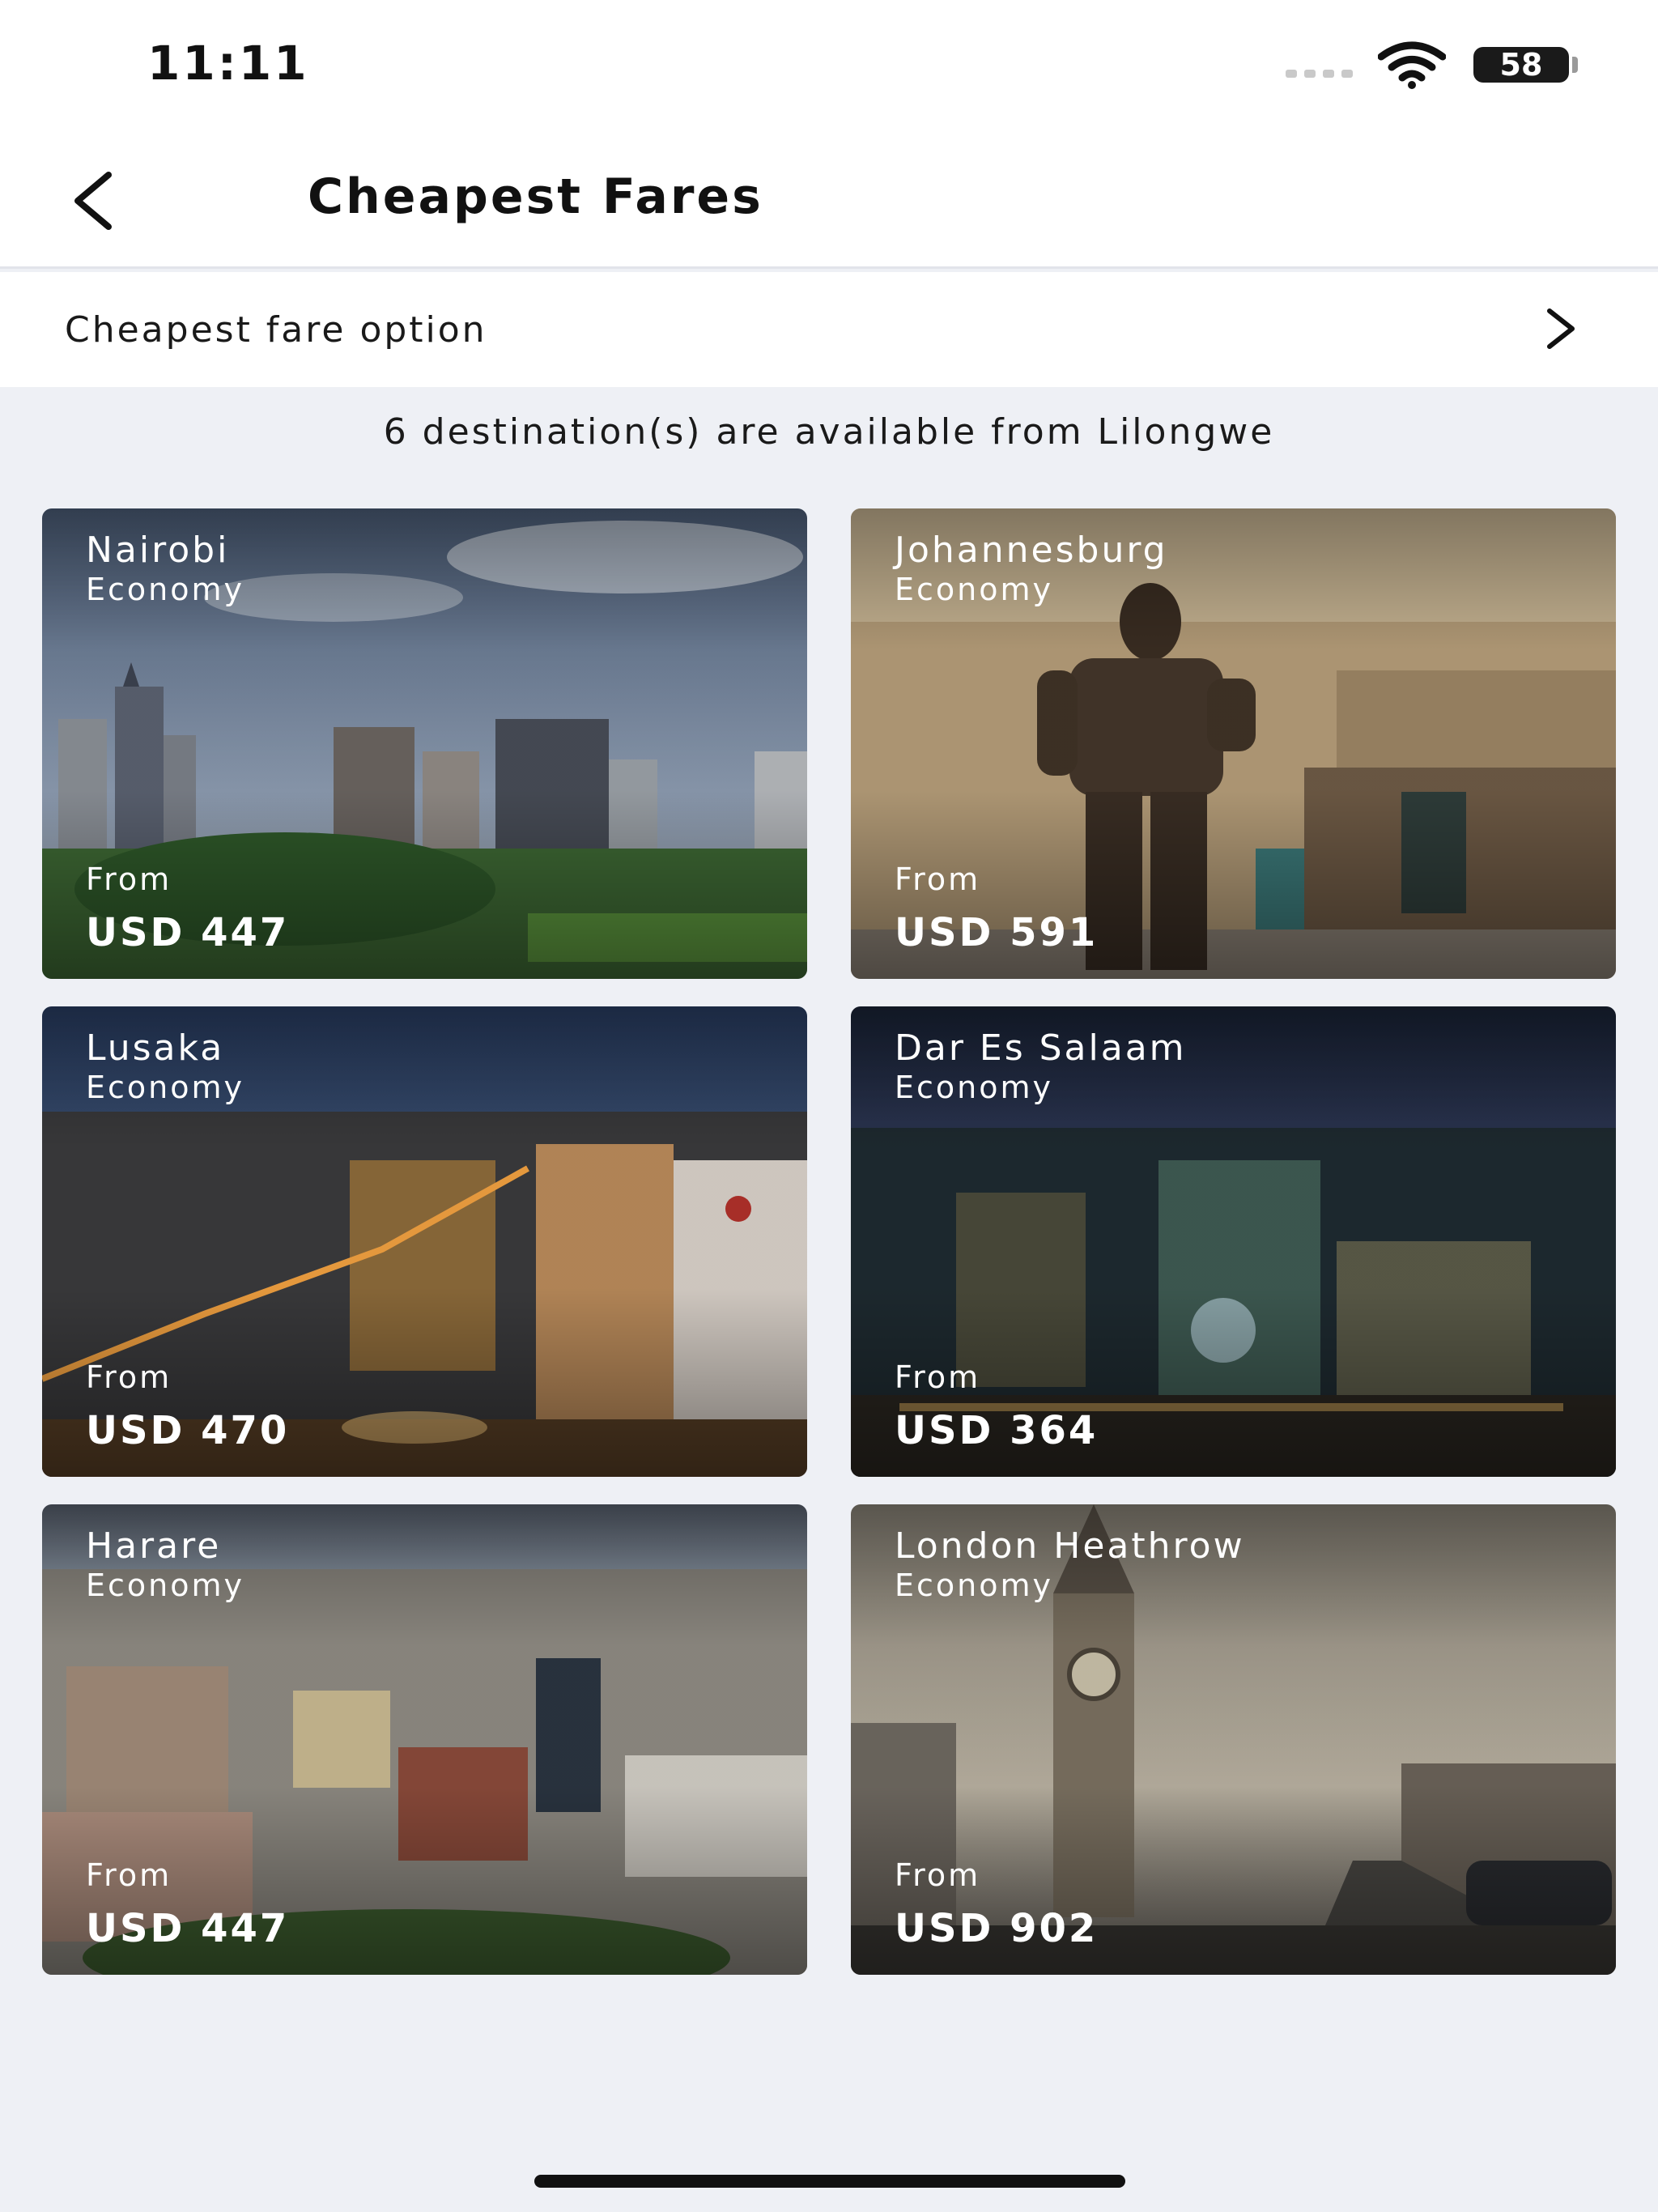 The height and width of the screenshot is (2212, 1658). I want to click on chevron-right-icon, so click(1561, 328).